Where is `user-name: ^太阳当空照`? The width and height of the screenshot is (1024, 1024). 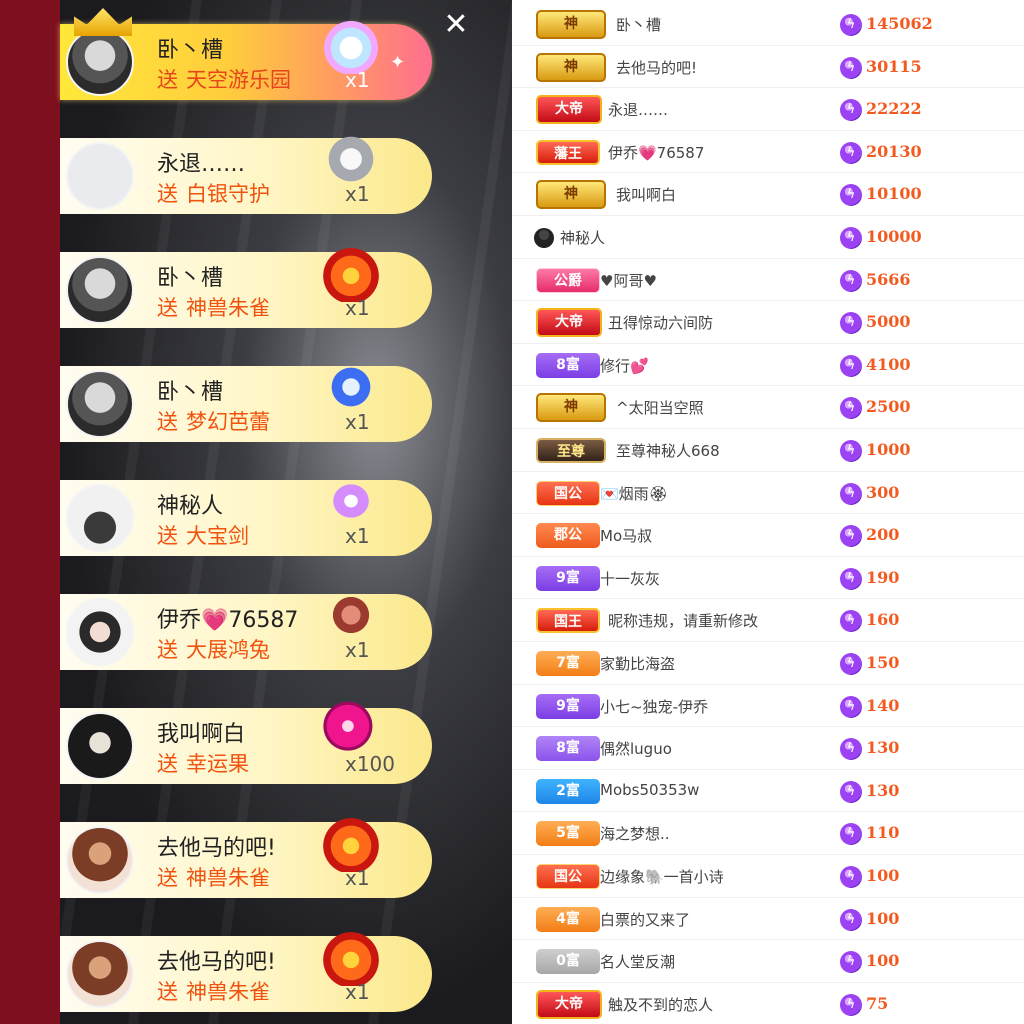 user-name: ^太阳当空照 is located at coordinates (660, 408).